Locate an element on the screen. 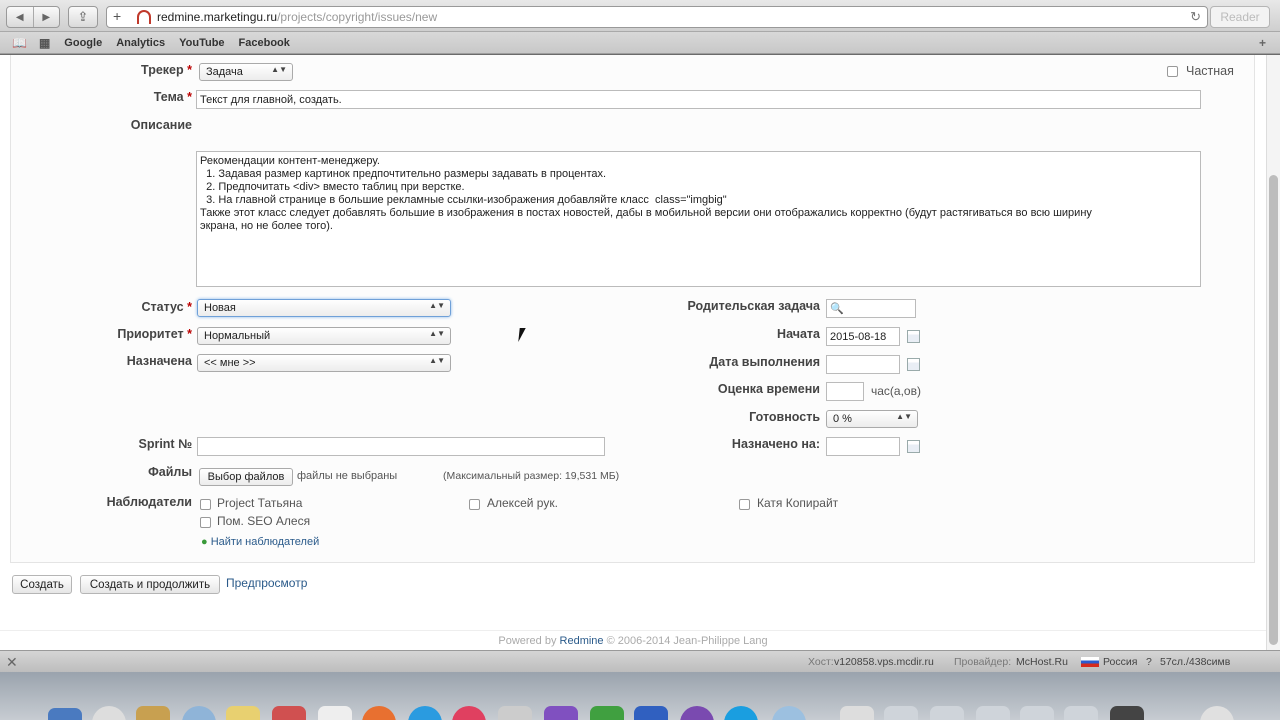  bookmark-analytics: Analytics is located at coordinates (140, 43).